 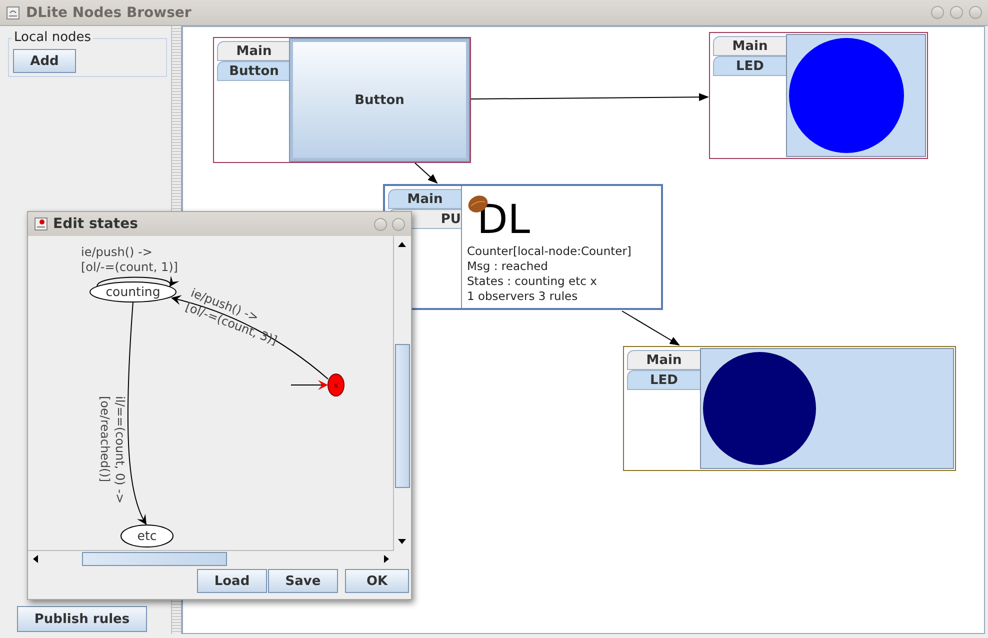 I want to click on node-tab: Button, so click(x=253, y=71).